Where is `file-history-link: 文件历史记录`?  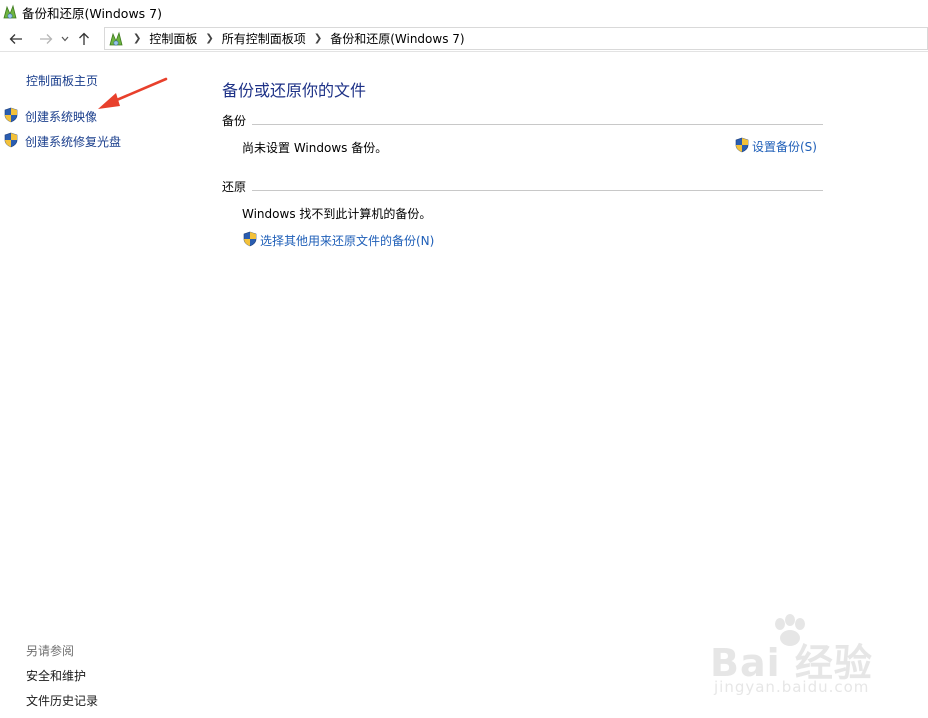 file-history-link: 文件历史记录 is located at coordinates (62, 700).